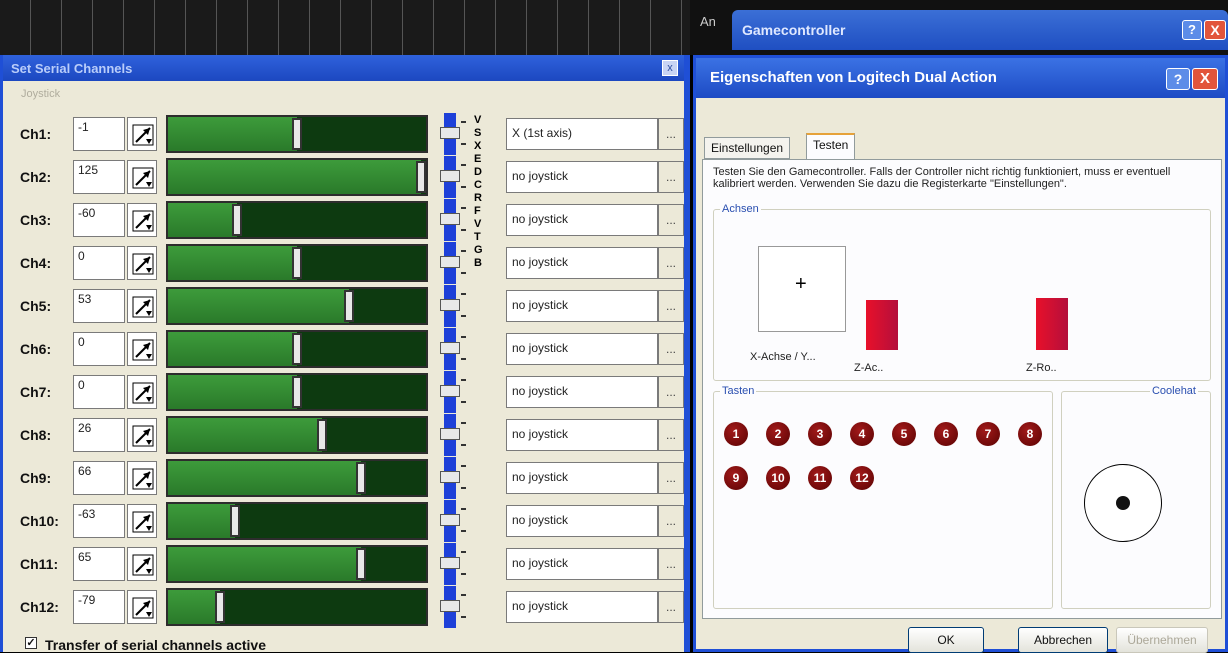  I want to click on gamecontroller-titlebar: Gamecontroller ? X, so click(980, 30).